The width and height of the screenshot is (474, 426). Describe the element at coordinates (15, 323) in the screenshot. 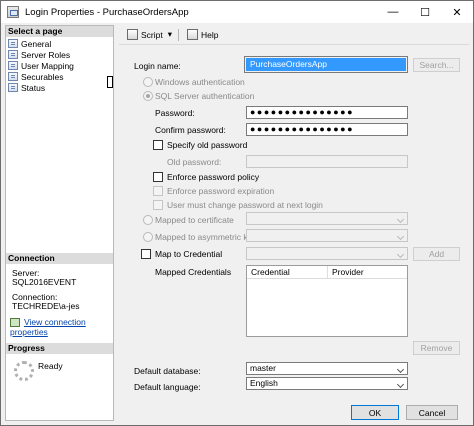

I see `connection-properties-icon` at that location.